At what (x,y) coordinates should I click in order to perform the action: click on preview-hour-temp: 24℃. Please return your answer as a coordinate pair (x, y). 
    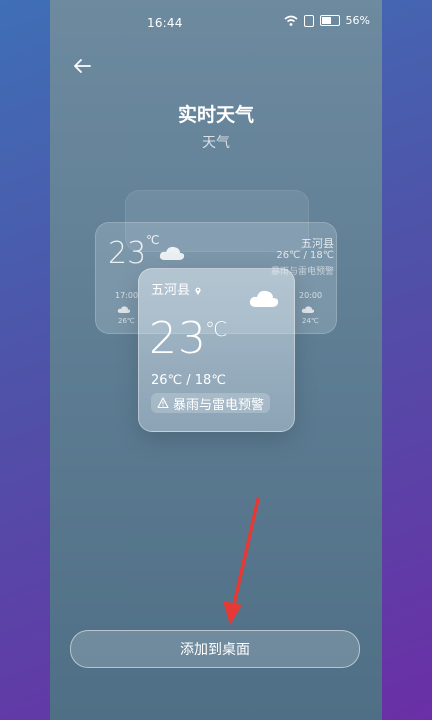
    Looking at the image, I should click on (310, 321).